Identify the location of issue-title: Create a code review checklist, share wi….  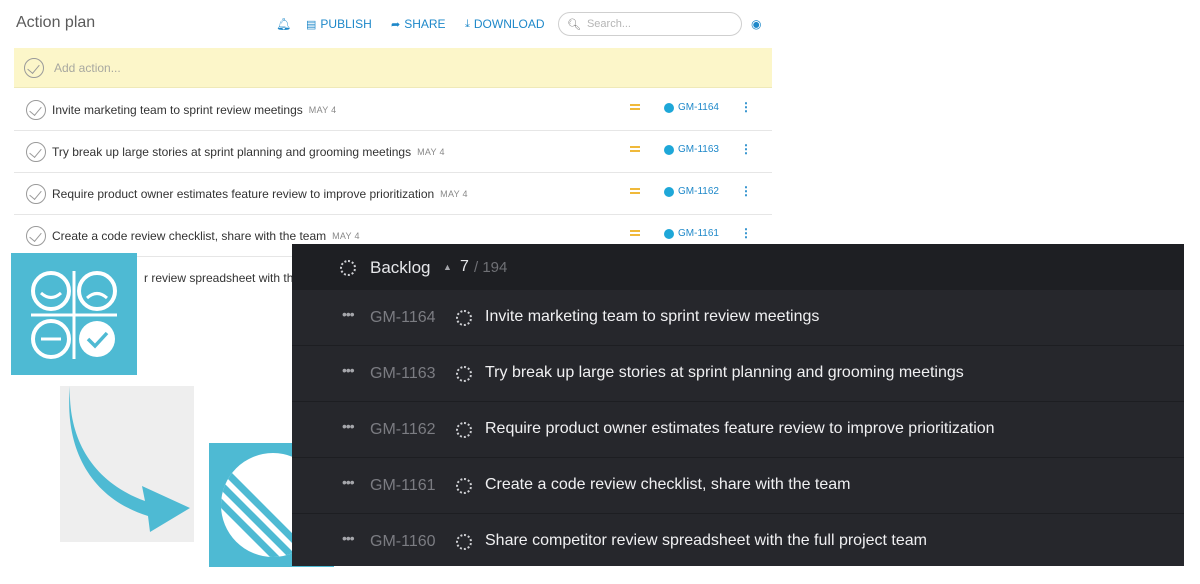
(668, 484).